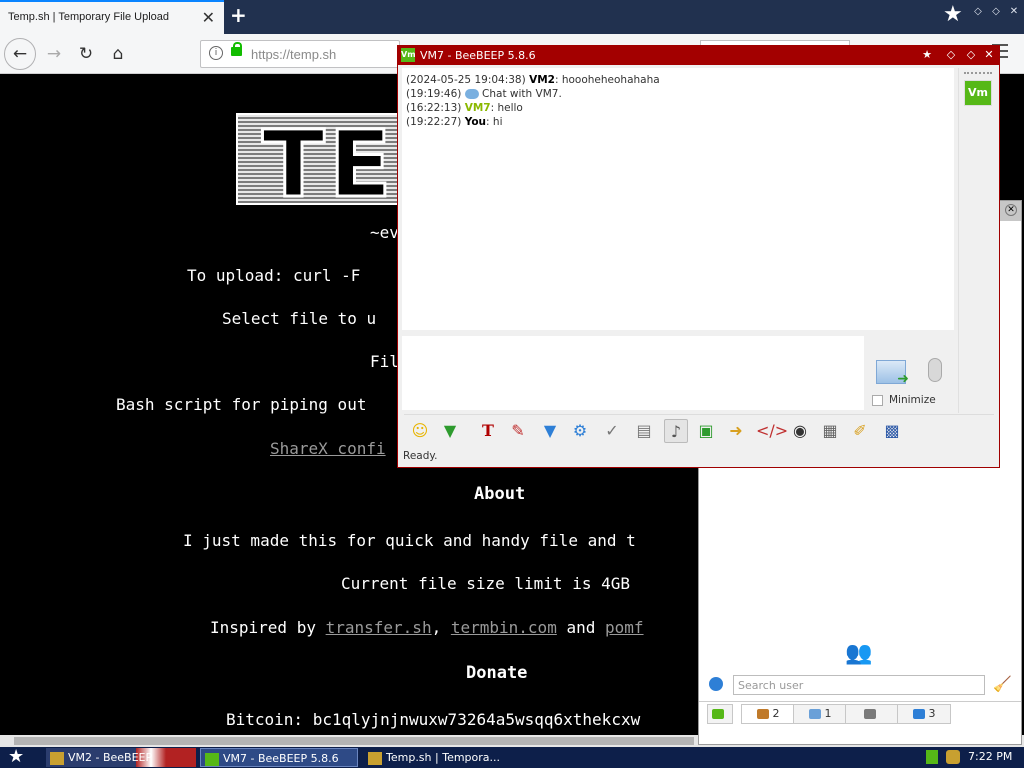 This screenshot has height=768, width=1024. What do you see at coordinates (814, 714) in the screenshot?
I see `chat-icon` at bounding box center [814, 714].